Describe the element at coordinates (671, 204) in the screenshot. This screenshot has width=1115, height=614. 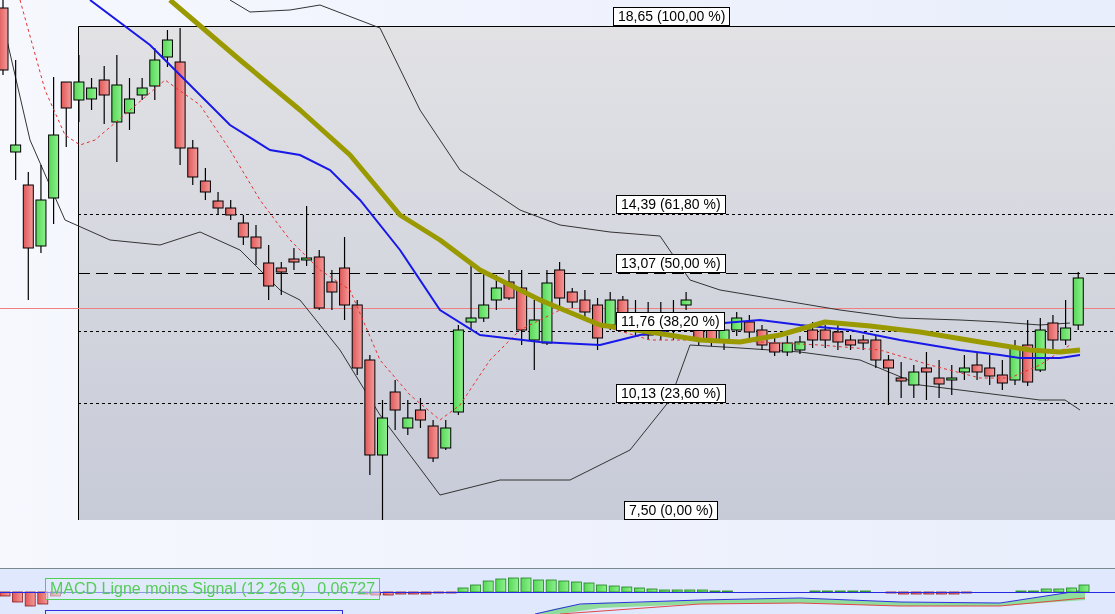
I see `fib-level-label: 14,39 (61,80 %)` at that location.